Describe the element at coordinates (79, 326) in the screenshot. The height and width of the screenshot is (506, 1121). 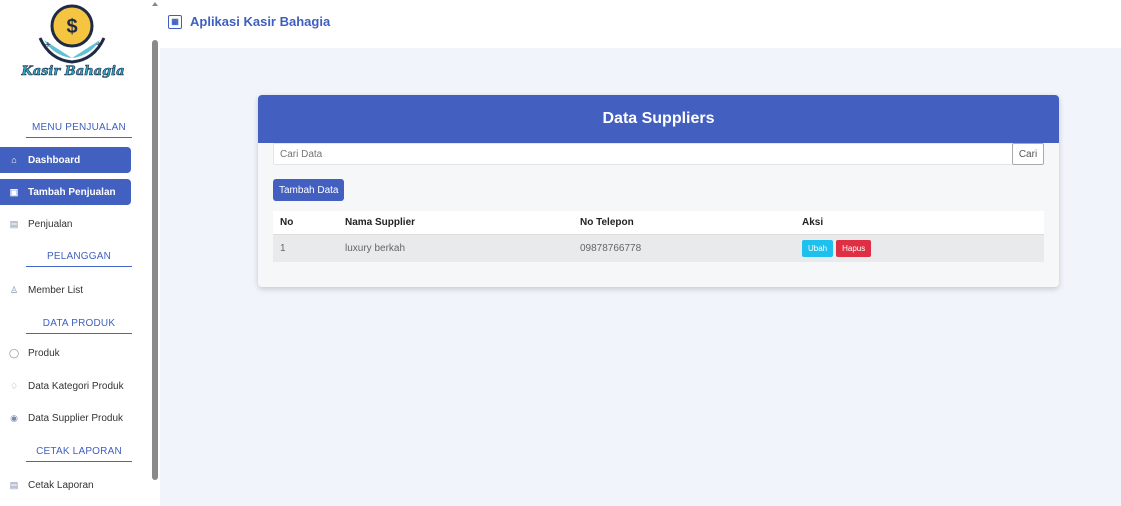
I see `section-data-produk: DATA PRODUK` at that location.